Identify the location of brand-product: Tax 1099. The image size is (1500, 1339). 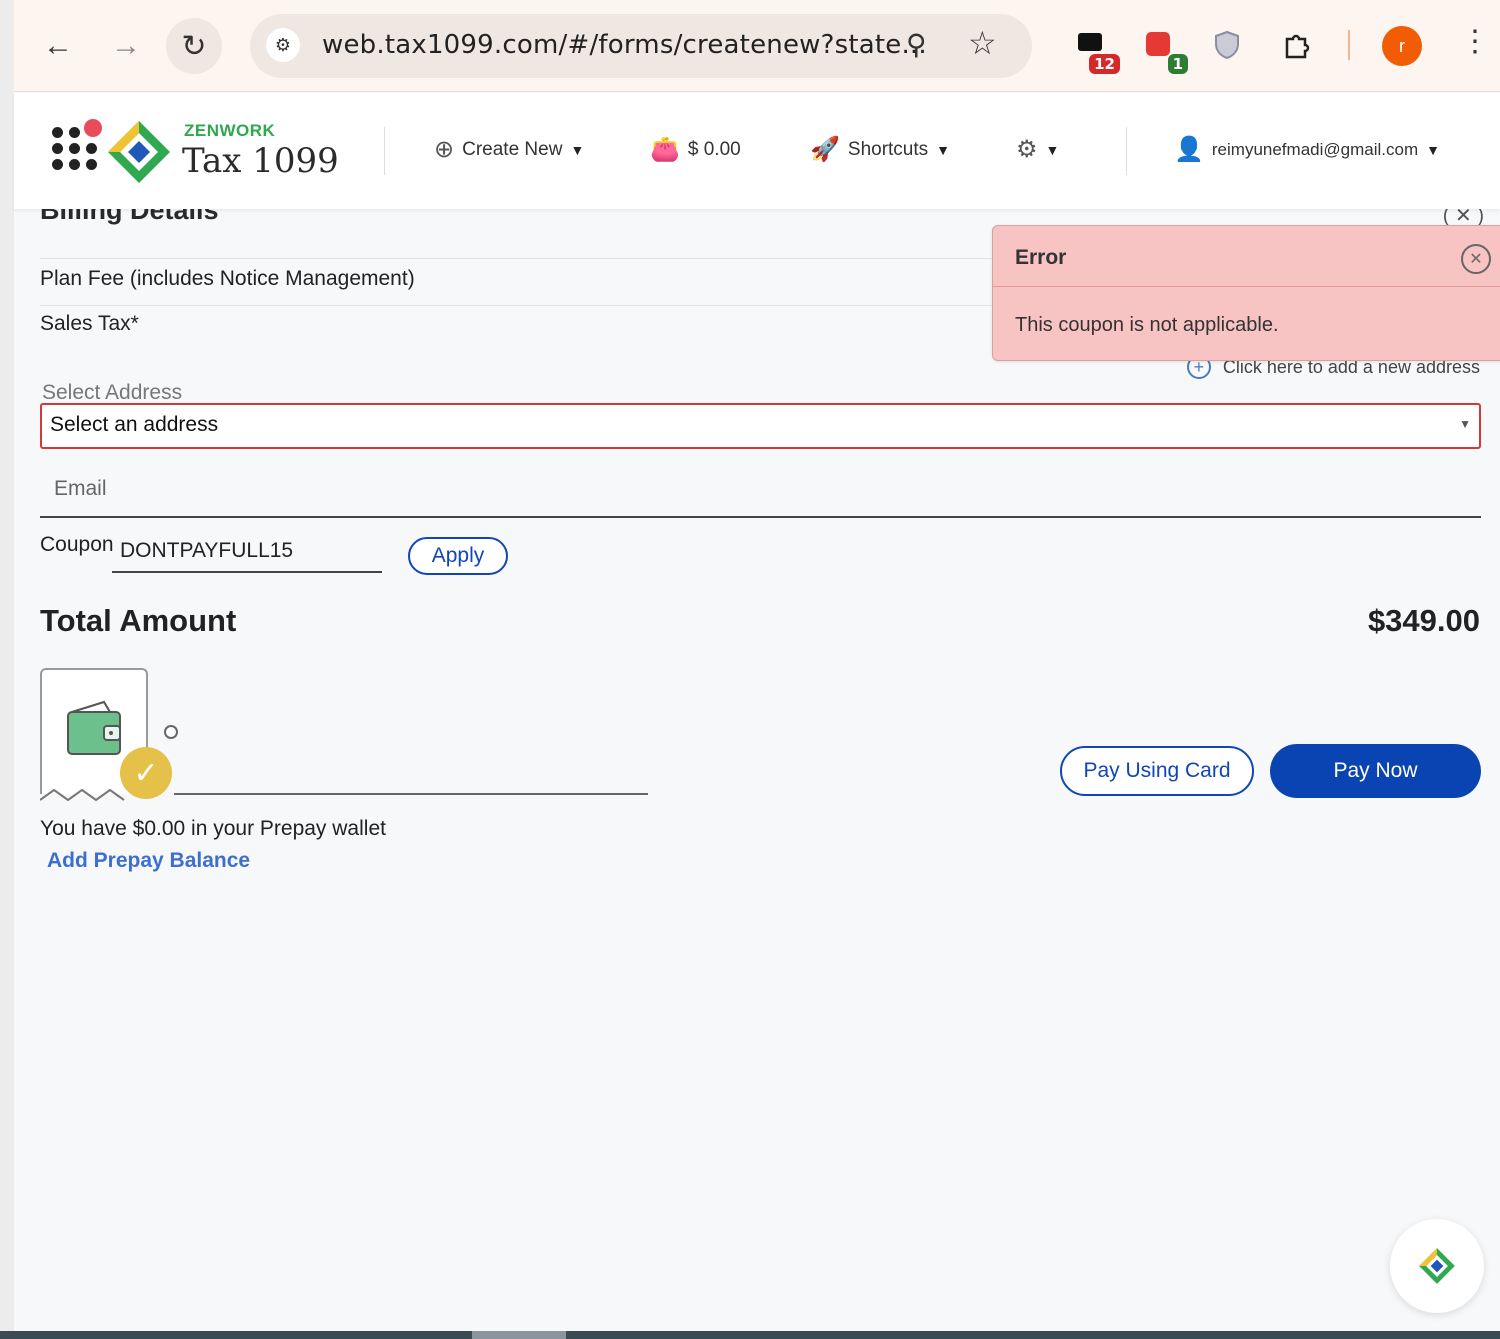
(260, 161).